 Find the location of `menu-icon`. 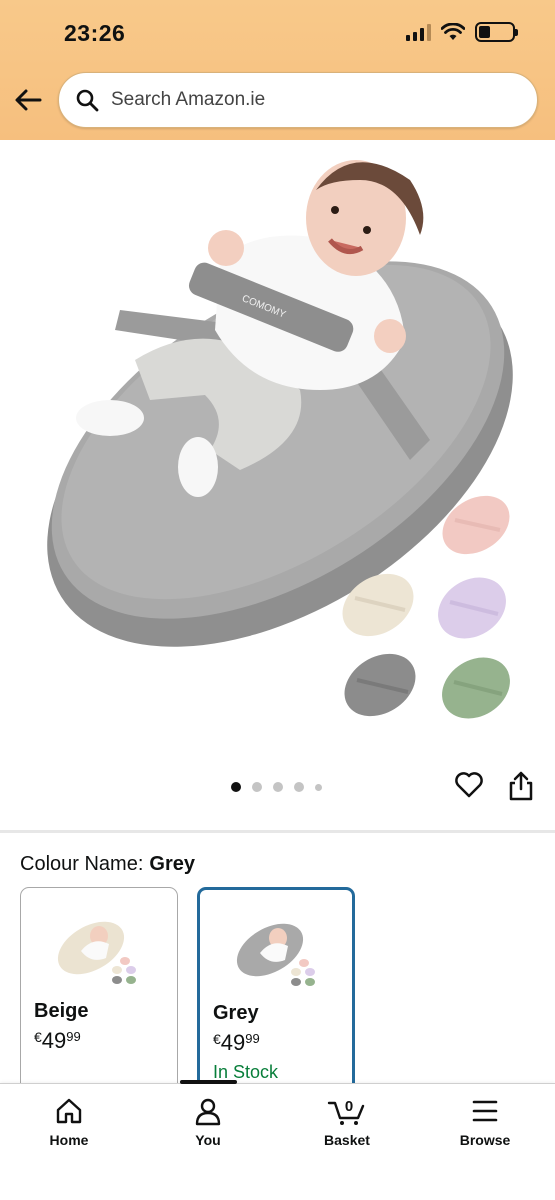

menu-icon is located at coordinates (485, 1111).